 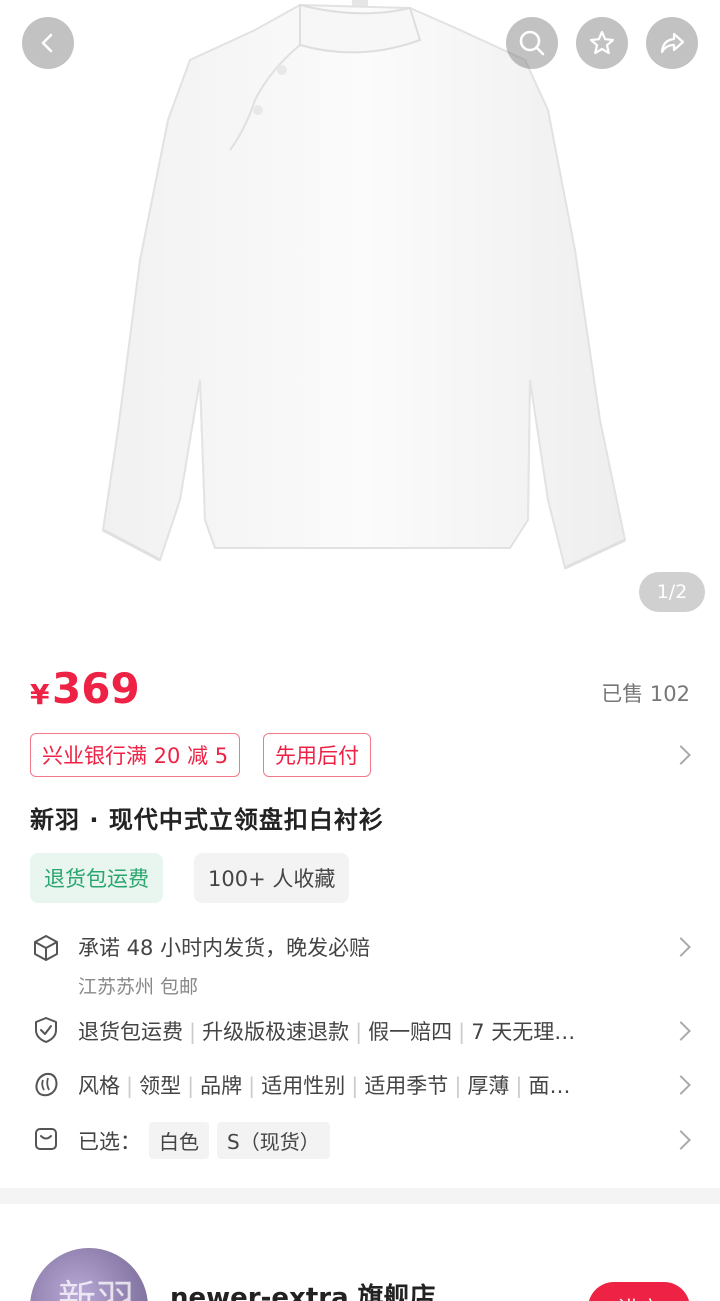 I want to click on back-icon, so click(x=47, y=43).